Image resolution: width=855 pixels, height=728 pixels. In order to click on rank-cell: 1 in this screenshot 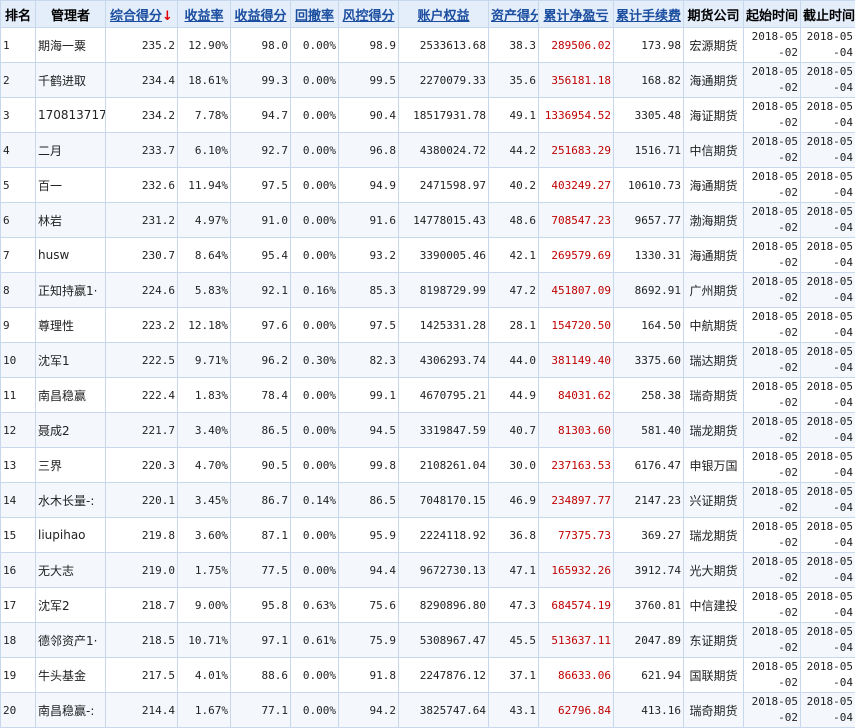, I will do `click(18, 45)`.